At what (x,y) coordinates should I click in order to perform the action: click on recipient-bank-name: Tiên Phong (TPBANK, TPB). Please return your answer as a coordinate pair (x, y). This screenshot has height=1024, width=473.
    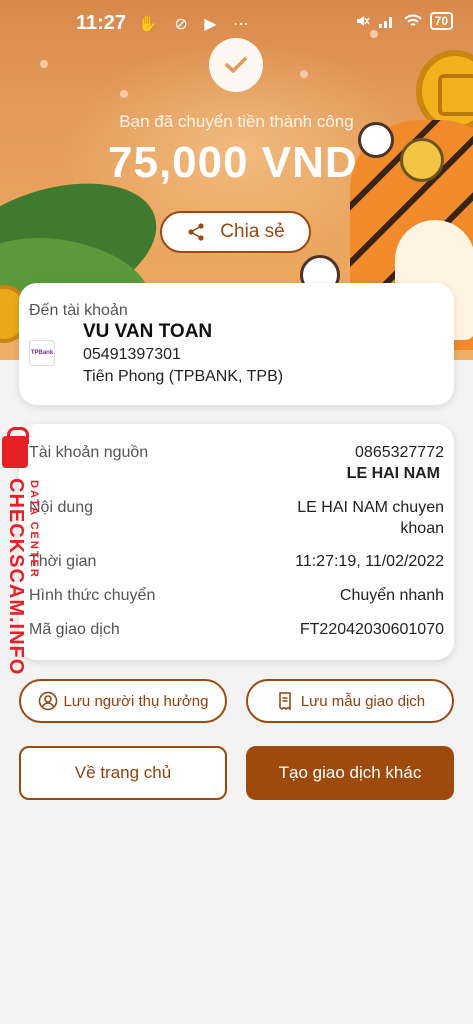
    Looking at the image, I should click on (183, 376).